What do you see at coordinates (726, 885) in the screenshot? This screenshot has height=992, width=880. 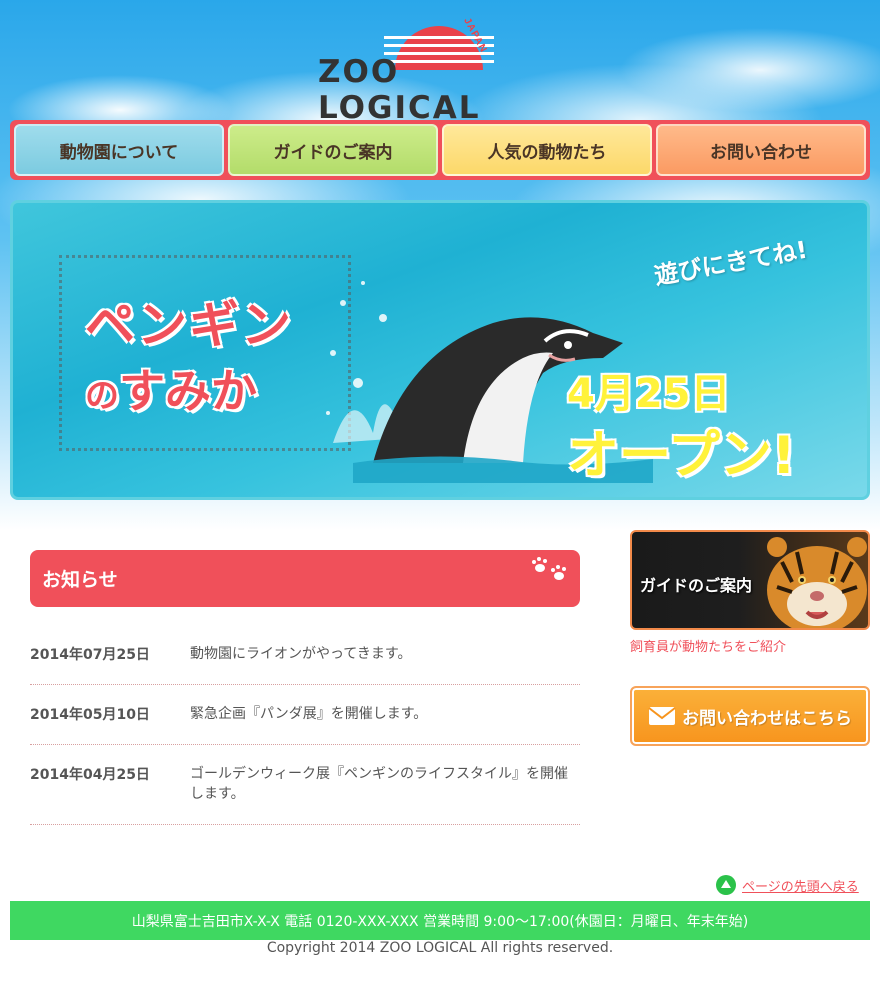 I see `arrow-up-icon` at bounding box center [726, 885].